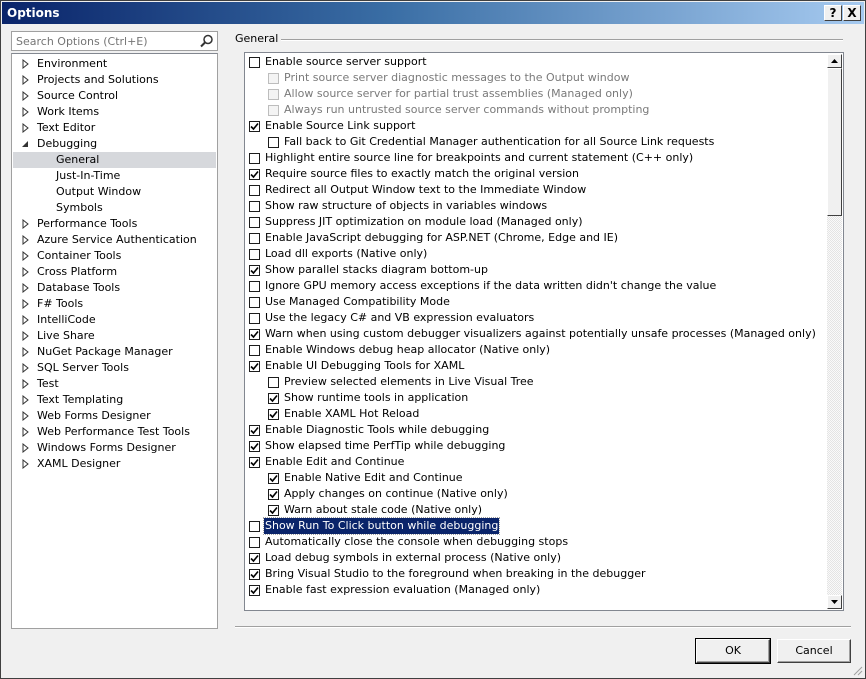  I want to click on scroll-up-button, so click(834, 61).